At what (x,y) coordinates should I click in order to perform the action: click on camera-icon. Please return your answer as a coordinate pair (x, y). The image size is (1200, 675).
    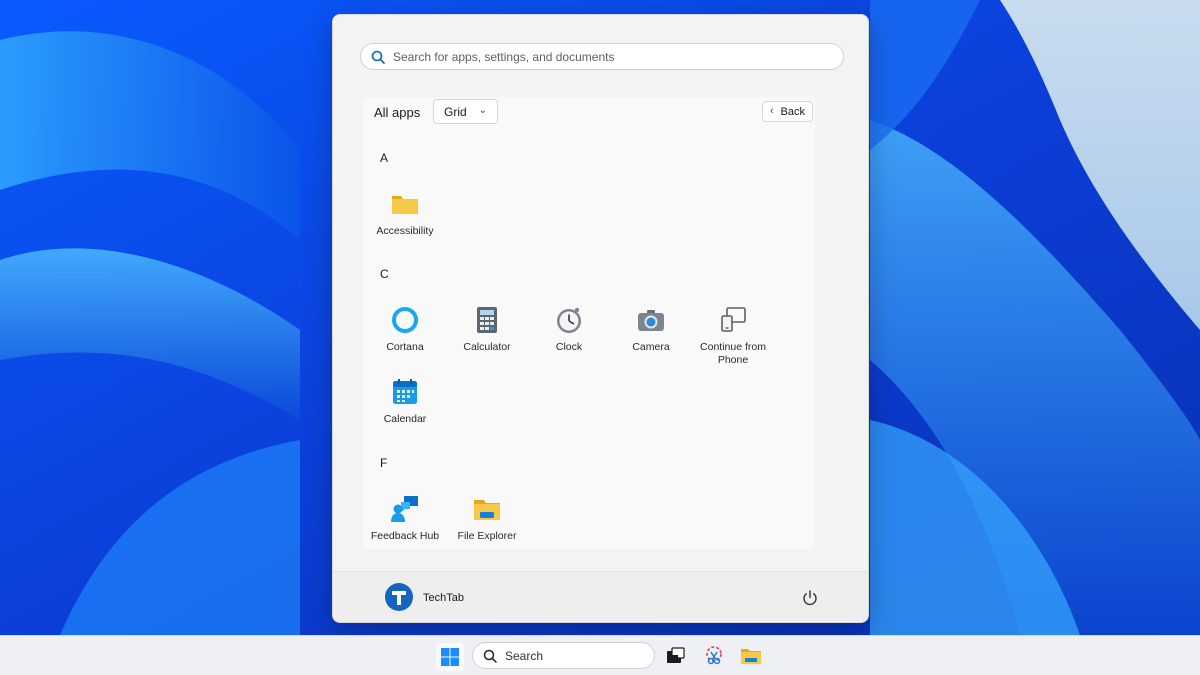
    Looking at the image, I should click on (651, 320).